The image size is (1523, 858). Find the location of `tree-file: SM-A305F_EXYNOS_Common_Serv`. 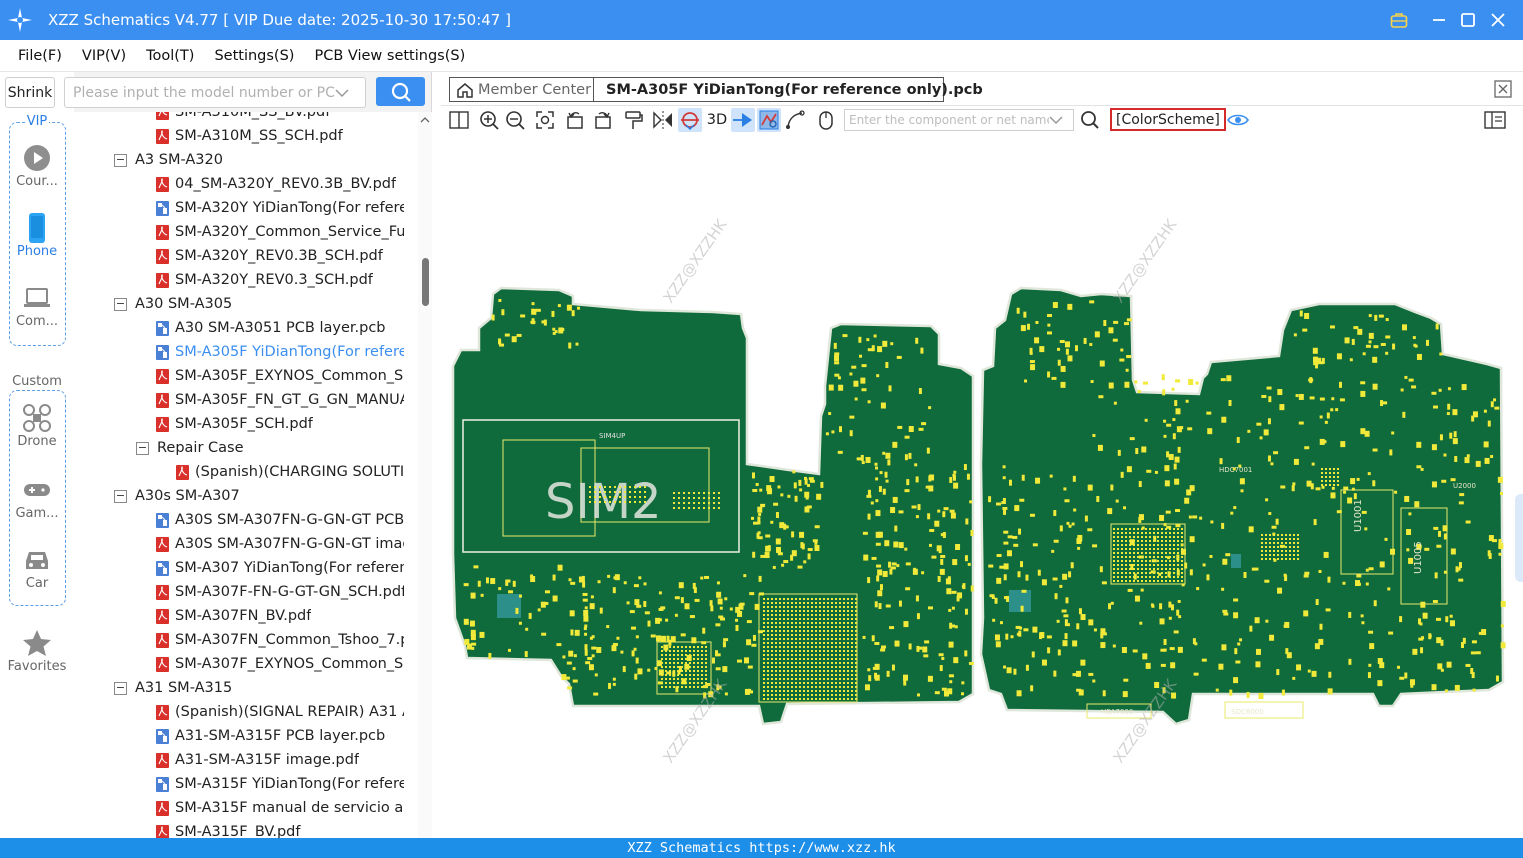

tree-file: SM-A305F_EXYNOS_Common_Serv is located at coordinates (280, 376).